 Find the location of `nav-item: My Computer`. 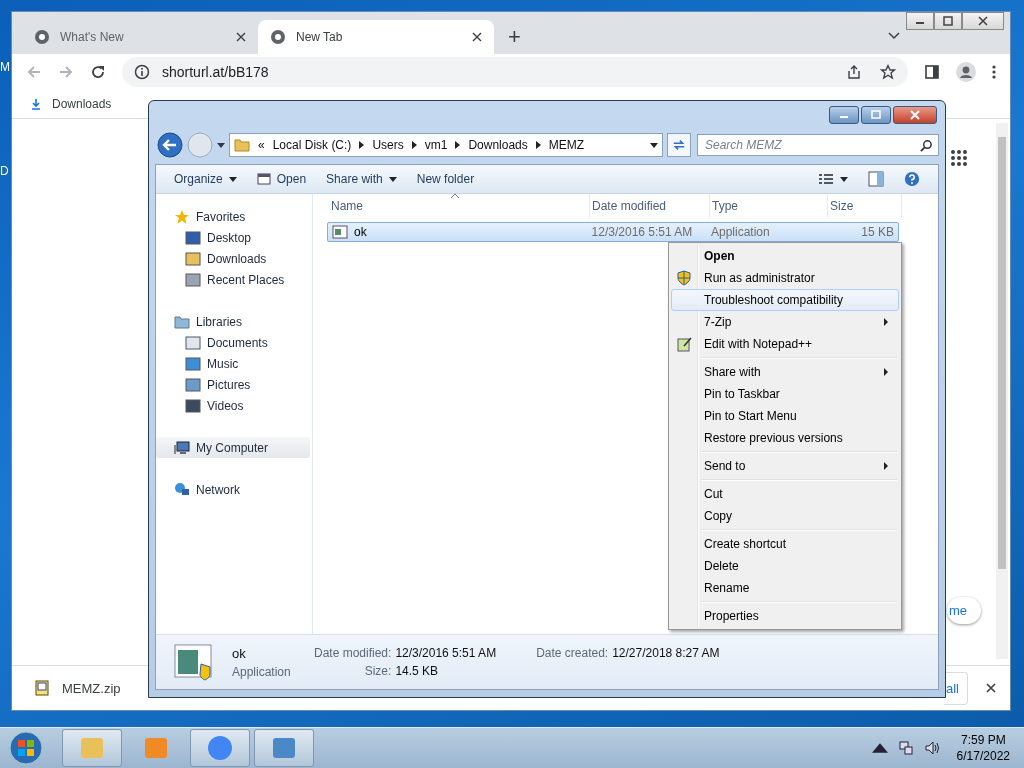

nav-item: My Computer is located at coordinates (233, 447).